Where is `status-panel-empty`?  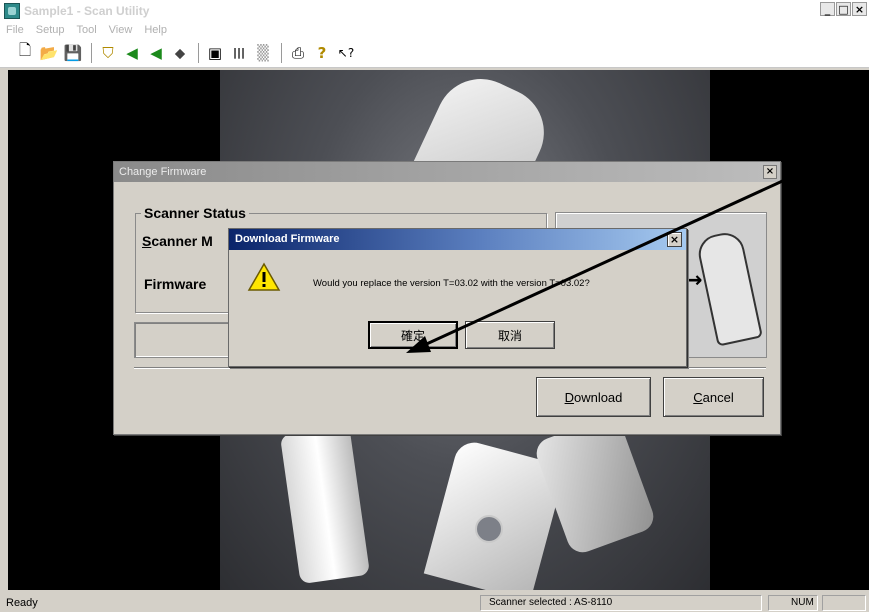 status-panel-empty is located at coordinates (844, 603).